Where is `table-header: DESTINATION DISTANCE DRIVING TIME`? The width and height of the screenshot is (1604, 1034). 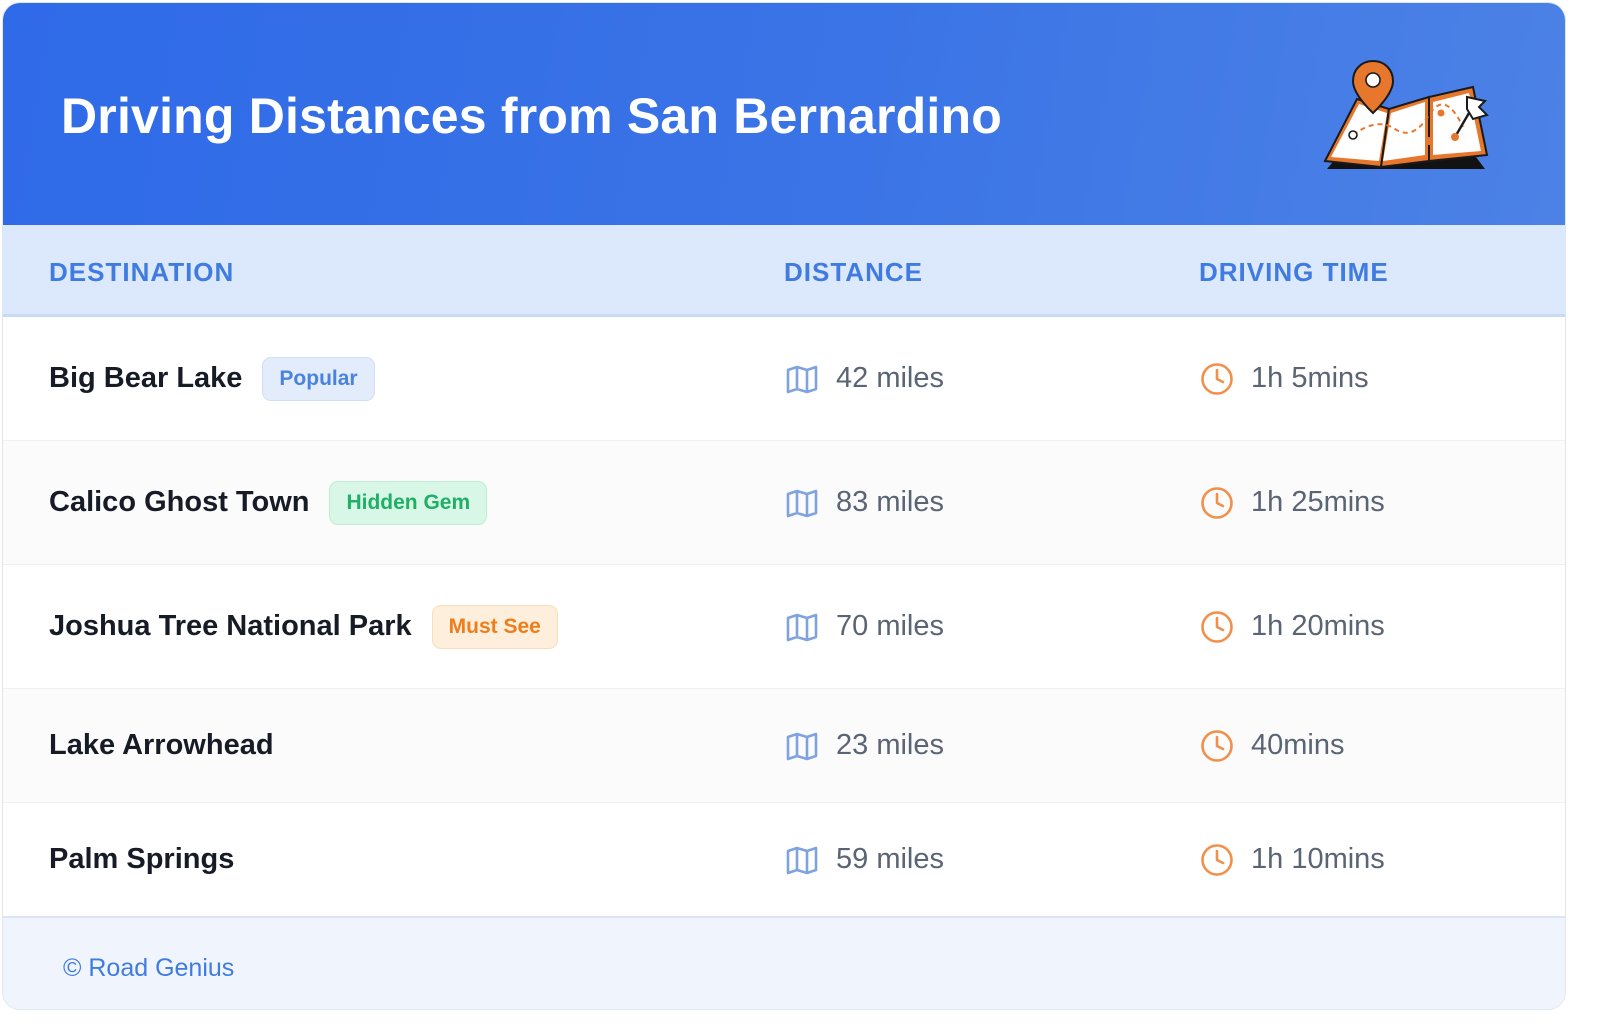
table-header: DESTINATION DISTANCE DRIVING TIME is located at coordinates (784, 271).